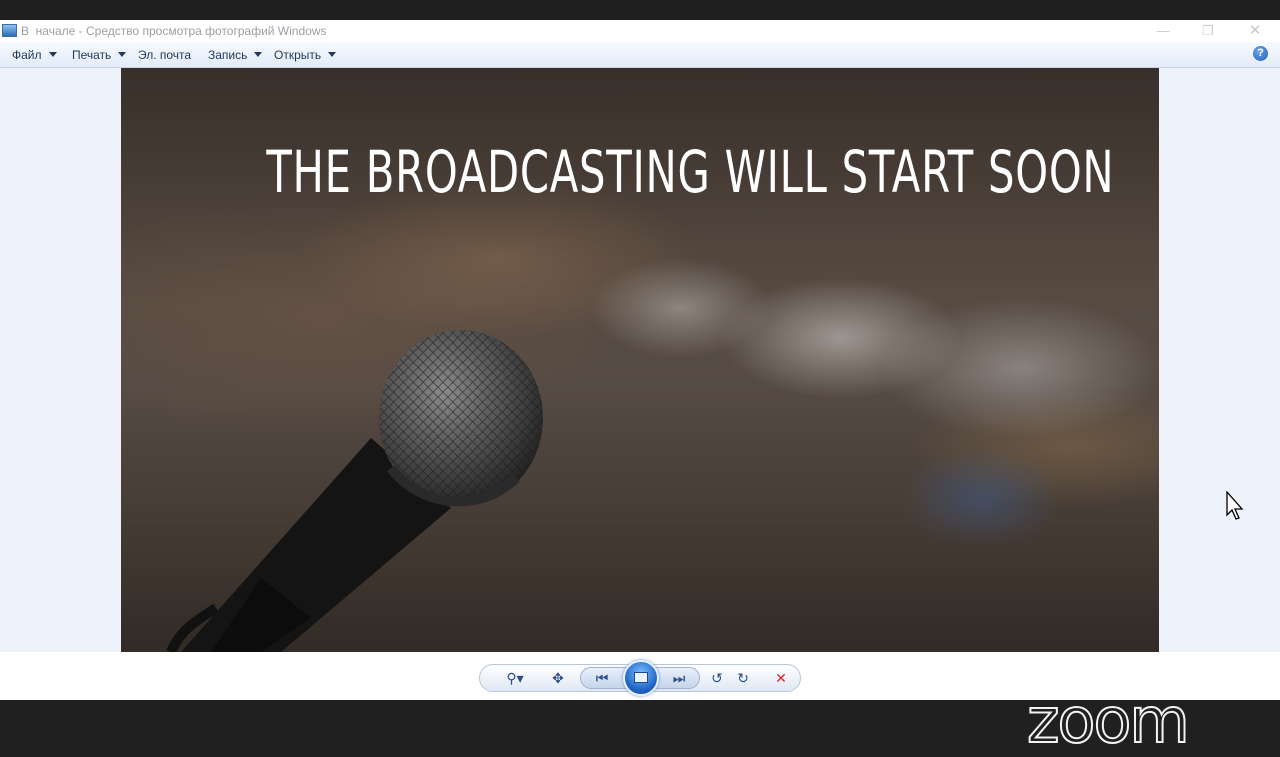 The height and width of the screenshot is (757, 1280). I want to click on previous-icon: ⏮, so click(602, 678).